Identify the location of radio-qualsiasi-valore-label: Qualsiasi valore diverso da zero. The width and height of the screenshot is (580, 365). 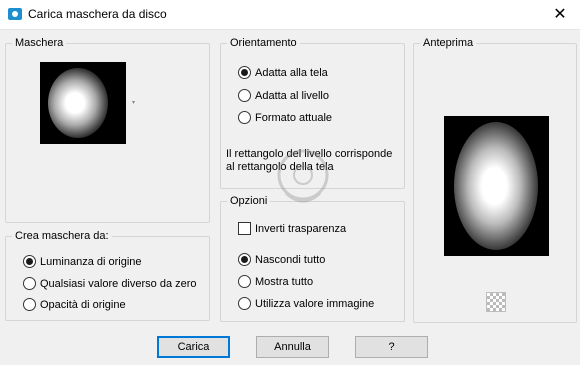
(118, 284).